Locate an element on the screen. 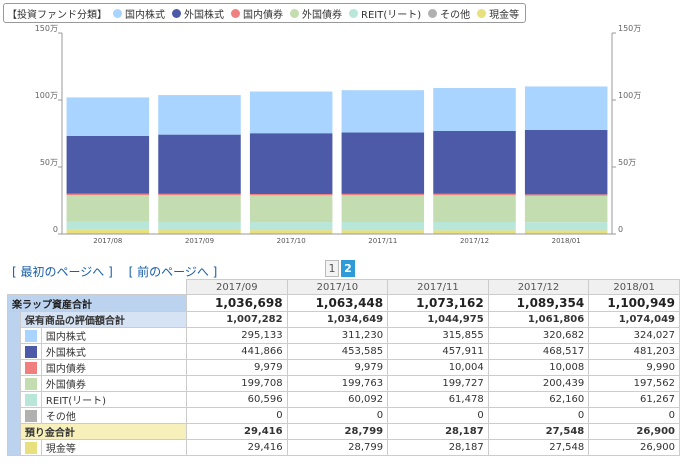 The image size is (680, 465). page-nav: [ 最初のページへ ] [ 前のページへ ] is located at coordinates (120, 271).